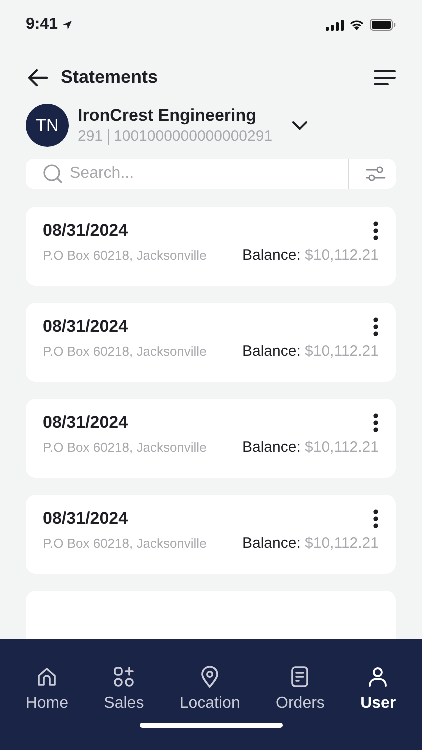  I want to click on account-name: IronCrest Engineering, so click(168, 116).